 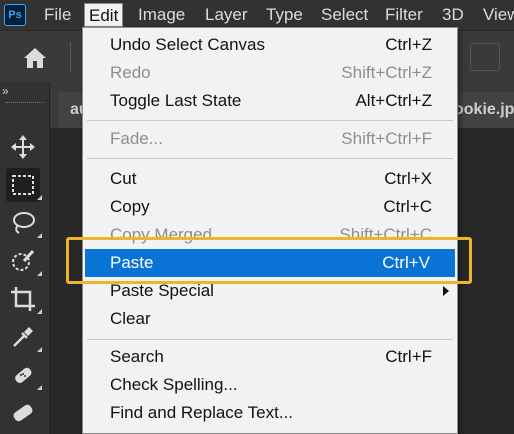 I want to click on options-control, so click(x=485, y=57).